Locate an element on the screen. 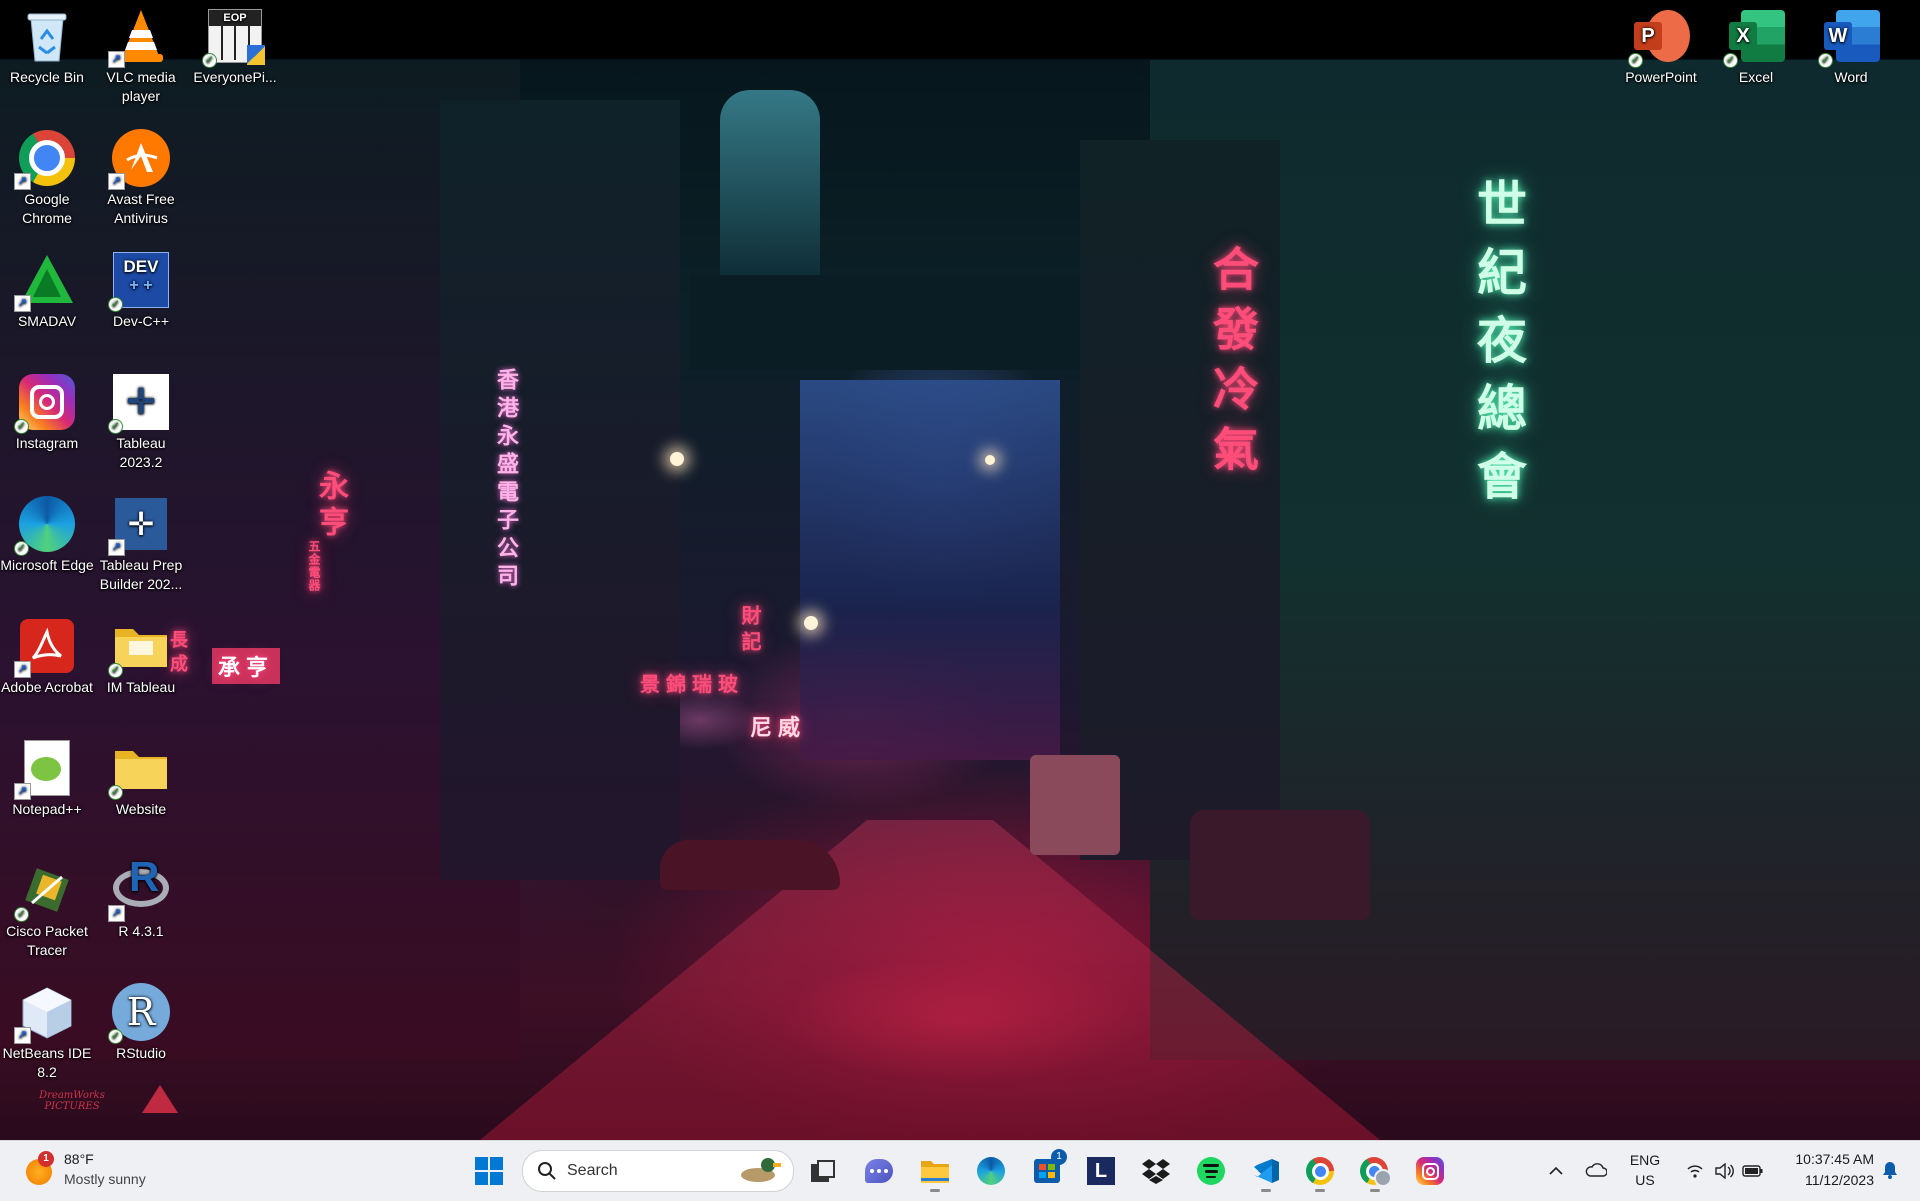  desktop-icon-netbeans: ↗ NetBeans IDE 8.2 is located at coordinates (47, 1032).